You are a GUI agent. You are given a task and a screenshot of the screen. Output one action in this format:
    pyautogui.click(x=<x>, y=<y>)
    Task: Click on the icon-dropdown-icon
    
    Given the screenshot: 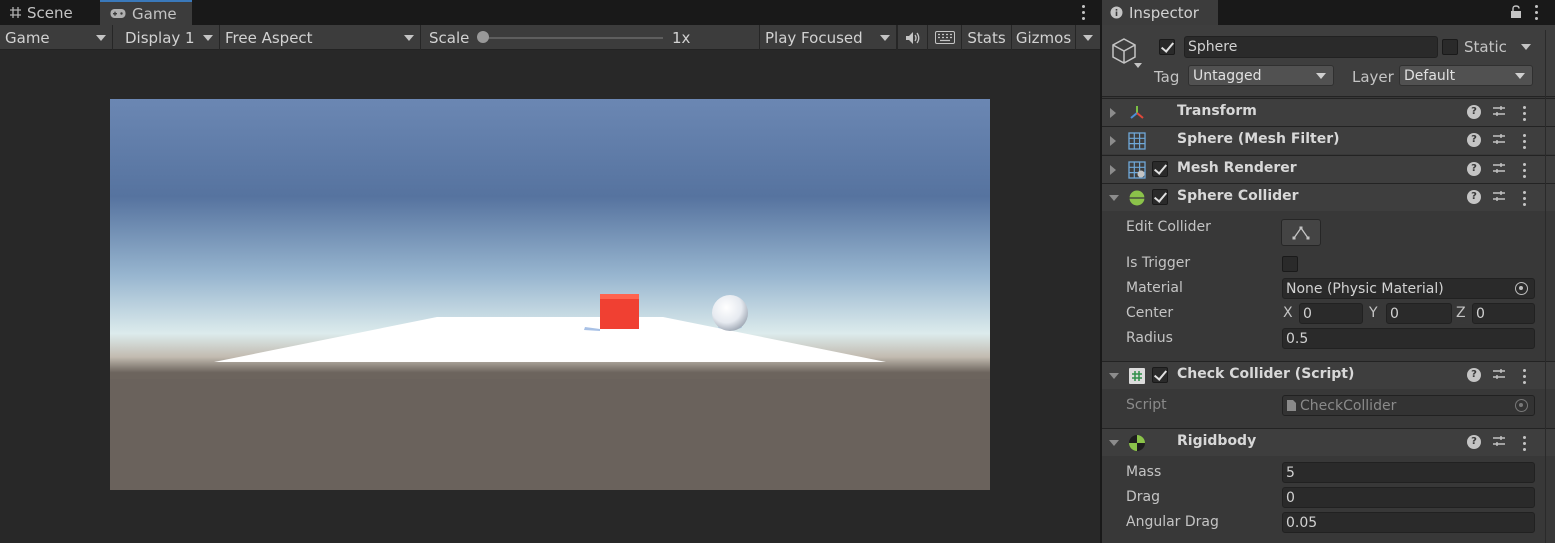 What is the action you would take?
    pyautogui.click(x=1138, y=65)
    